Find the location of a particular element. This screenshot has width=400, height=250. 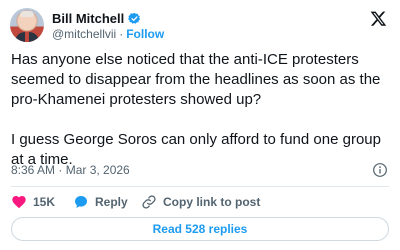

x-logo-icon is located at coordinates (378, 18).